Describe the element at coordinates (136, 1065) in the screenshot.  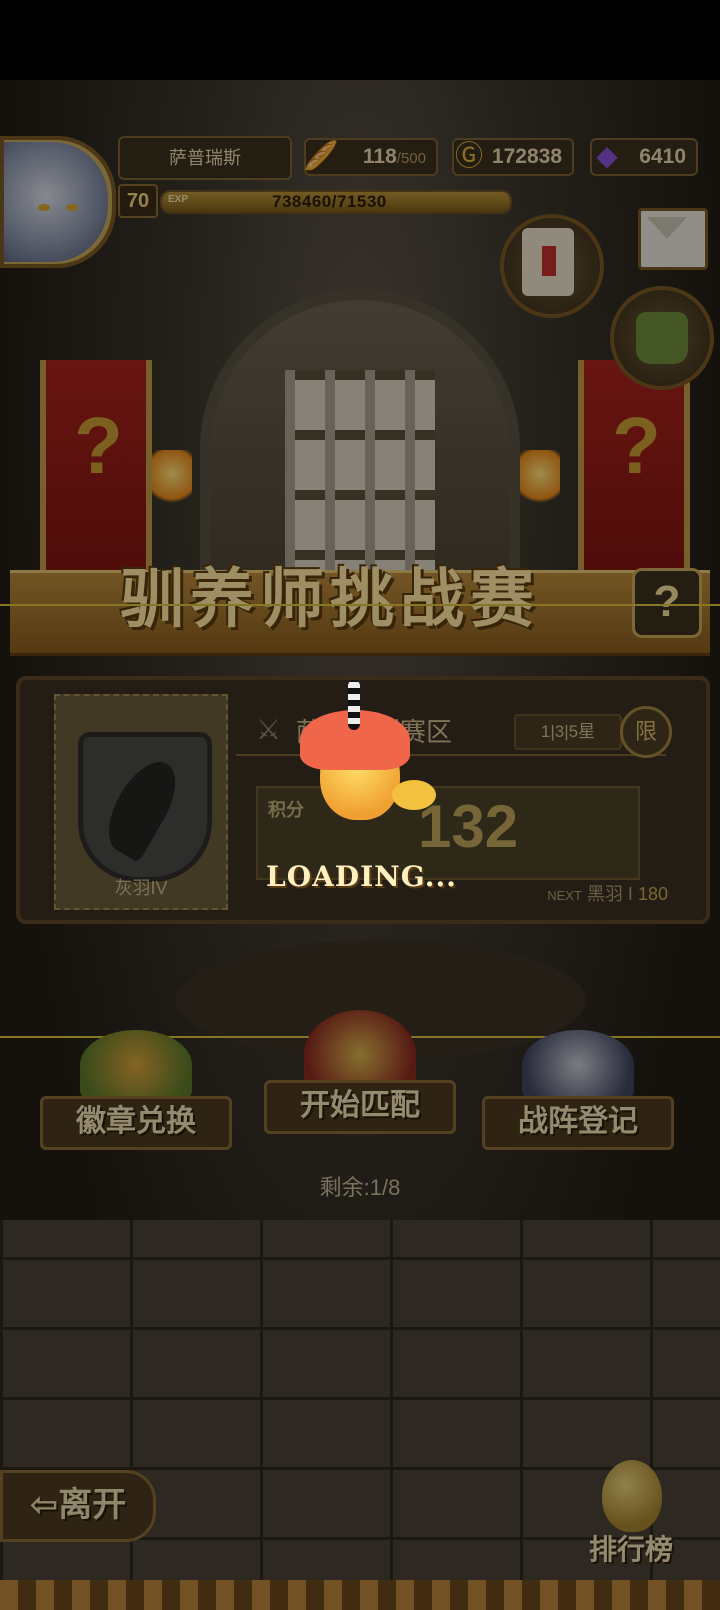
I see `badge-exchange-icon` at that location.